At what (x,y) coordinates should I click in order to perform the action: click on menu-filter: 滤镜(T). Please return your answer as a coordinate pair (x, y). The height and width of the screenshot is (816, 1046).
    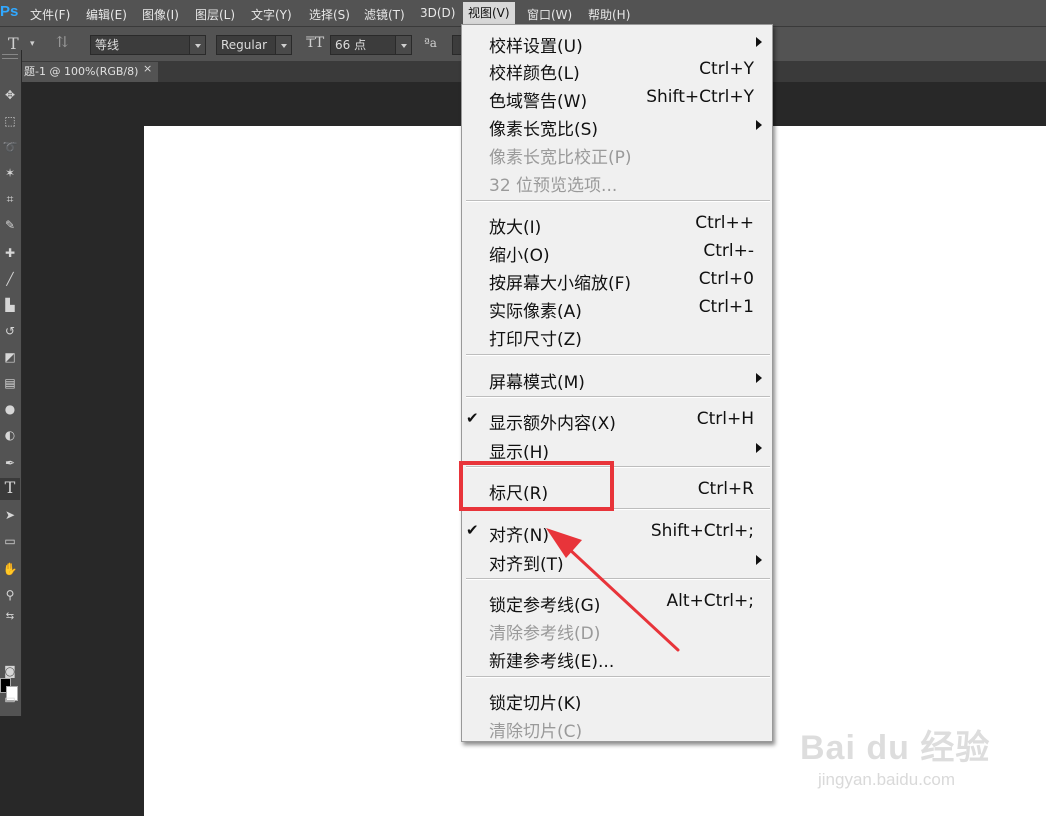
    Looking at the image, I should click on (384, 14).